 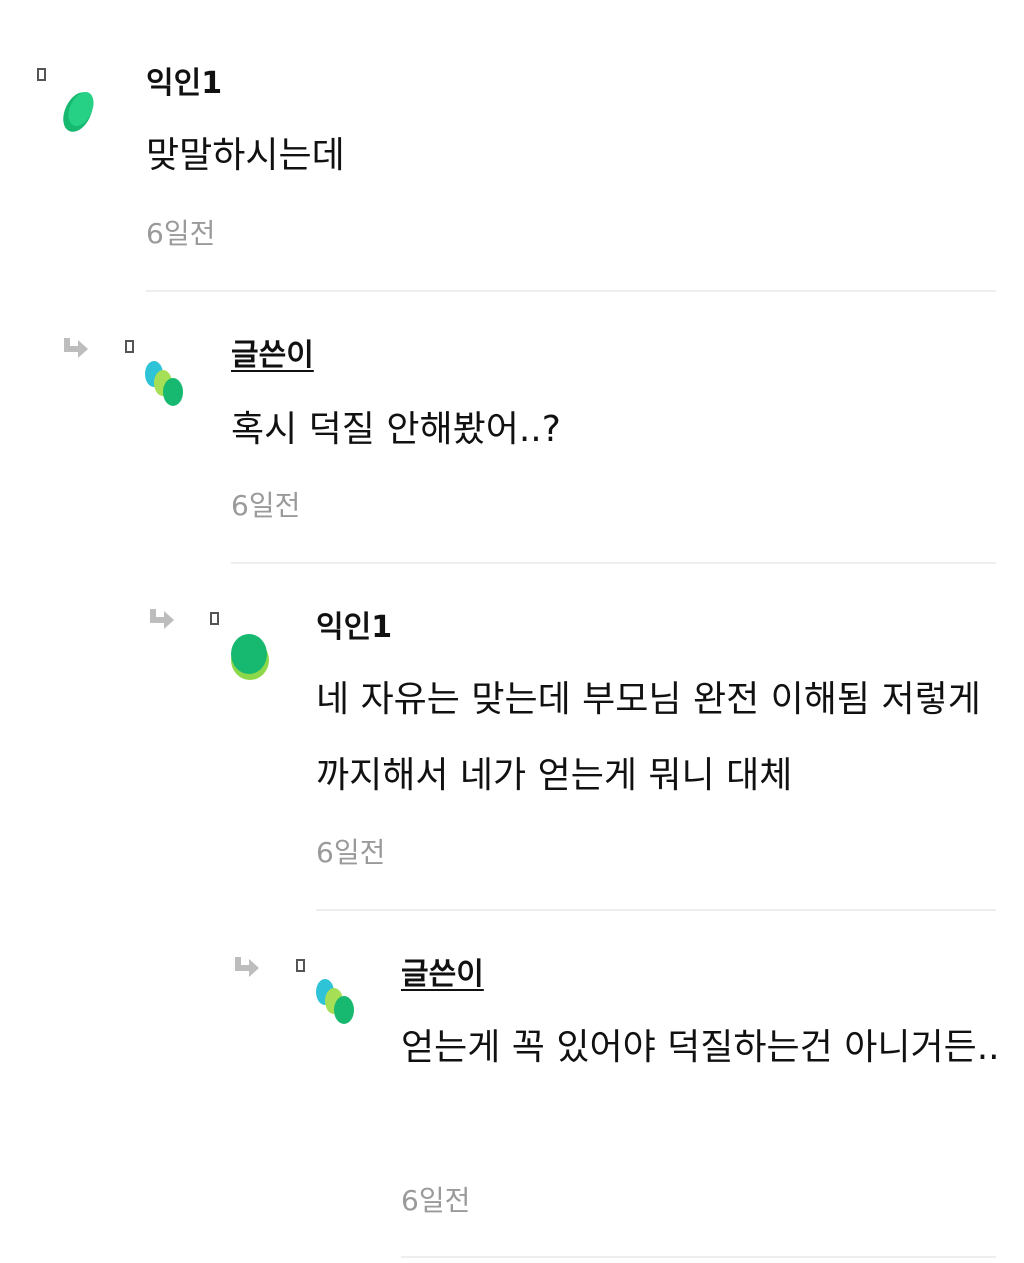 I want to click on comment-text: 맞말하시는데, so click(x=245, y=155).